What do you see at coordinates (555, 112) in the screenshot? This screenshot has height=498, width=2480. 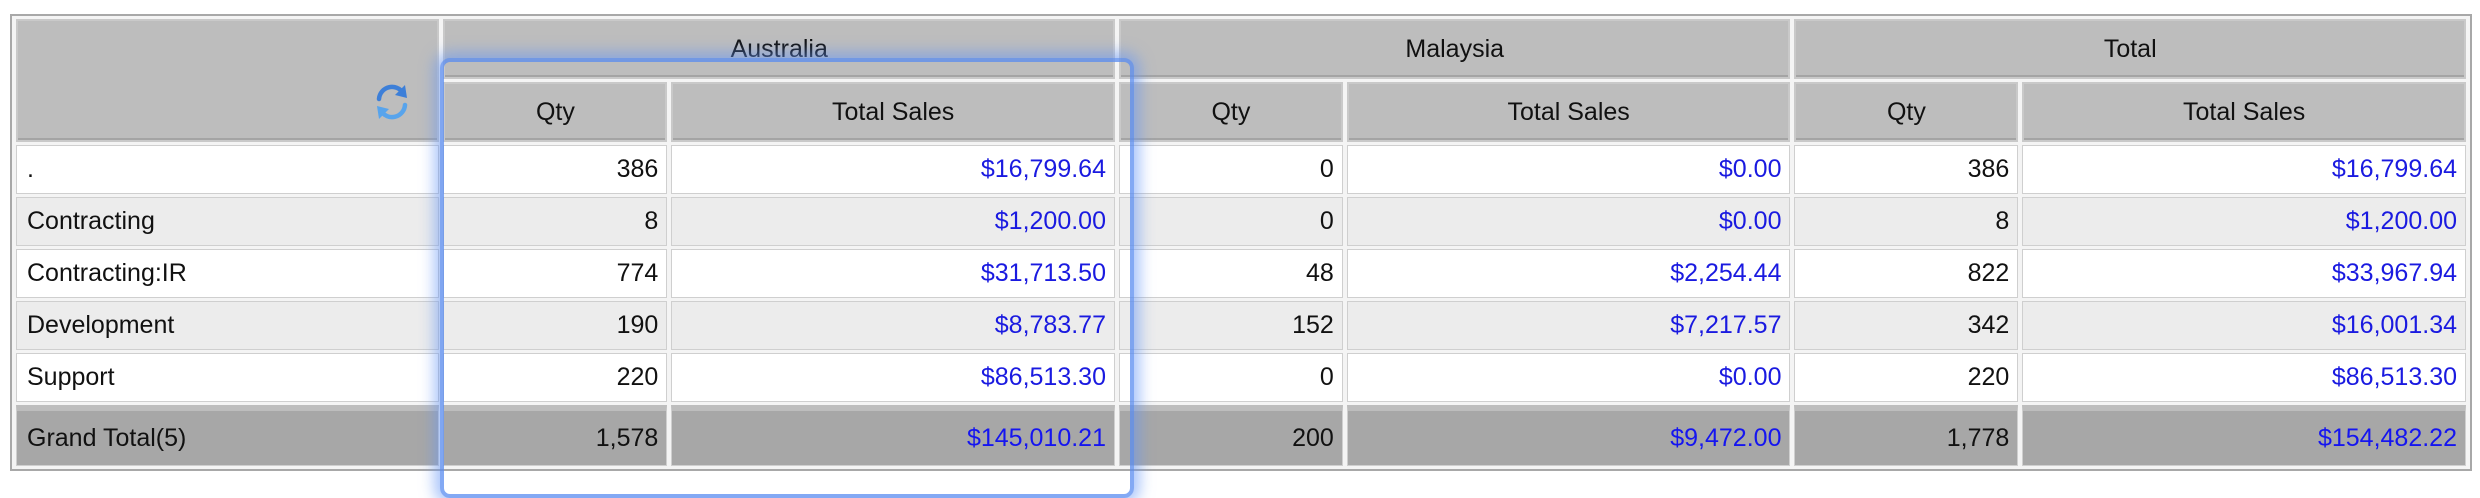 I see `column-header-au-qty: Qty` at bounding box center [555, 112].